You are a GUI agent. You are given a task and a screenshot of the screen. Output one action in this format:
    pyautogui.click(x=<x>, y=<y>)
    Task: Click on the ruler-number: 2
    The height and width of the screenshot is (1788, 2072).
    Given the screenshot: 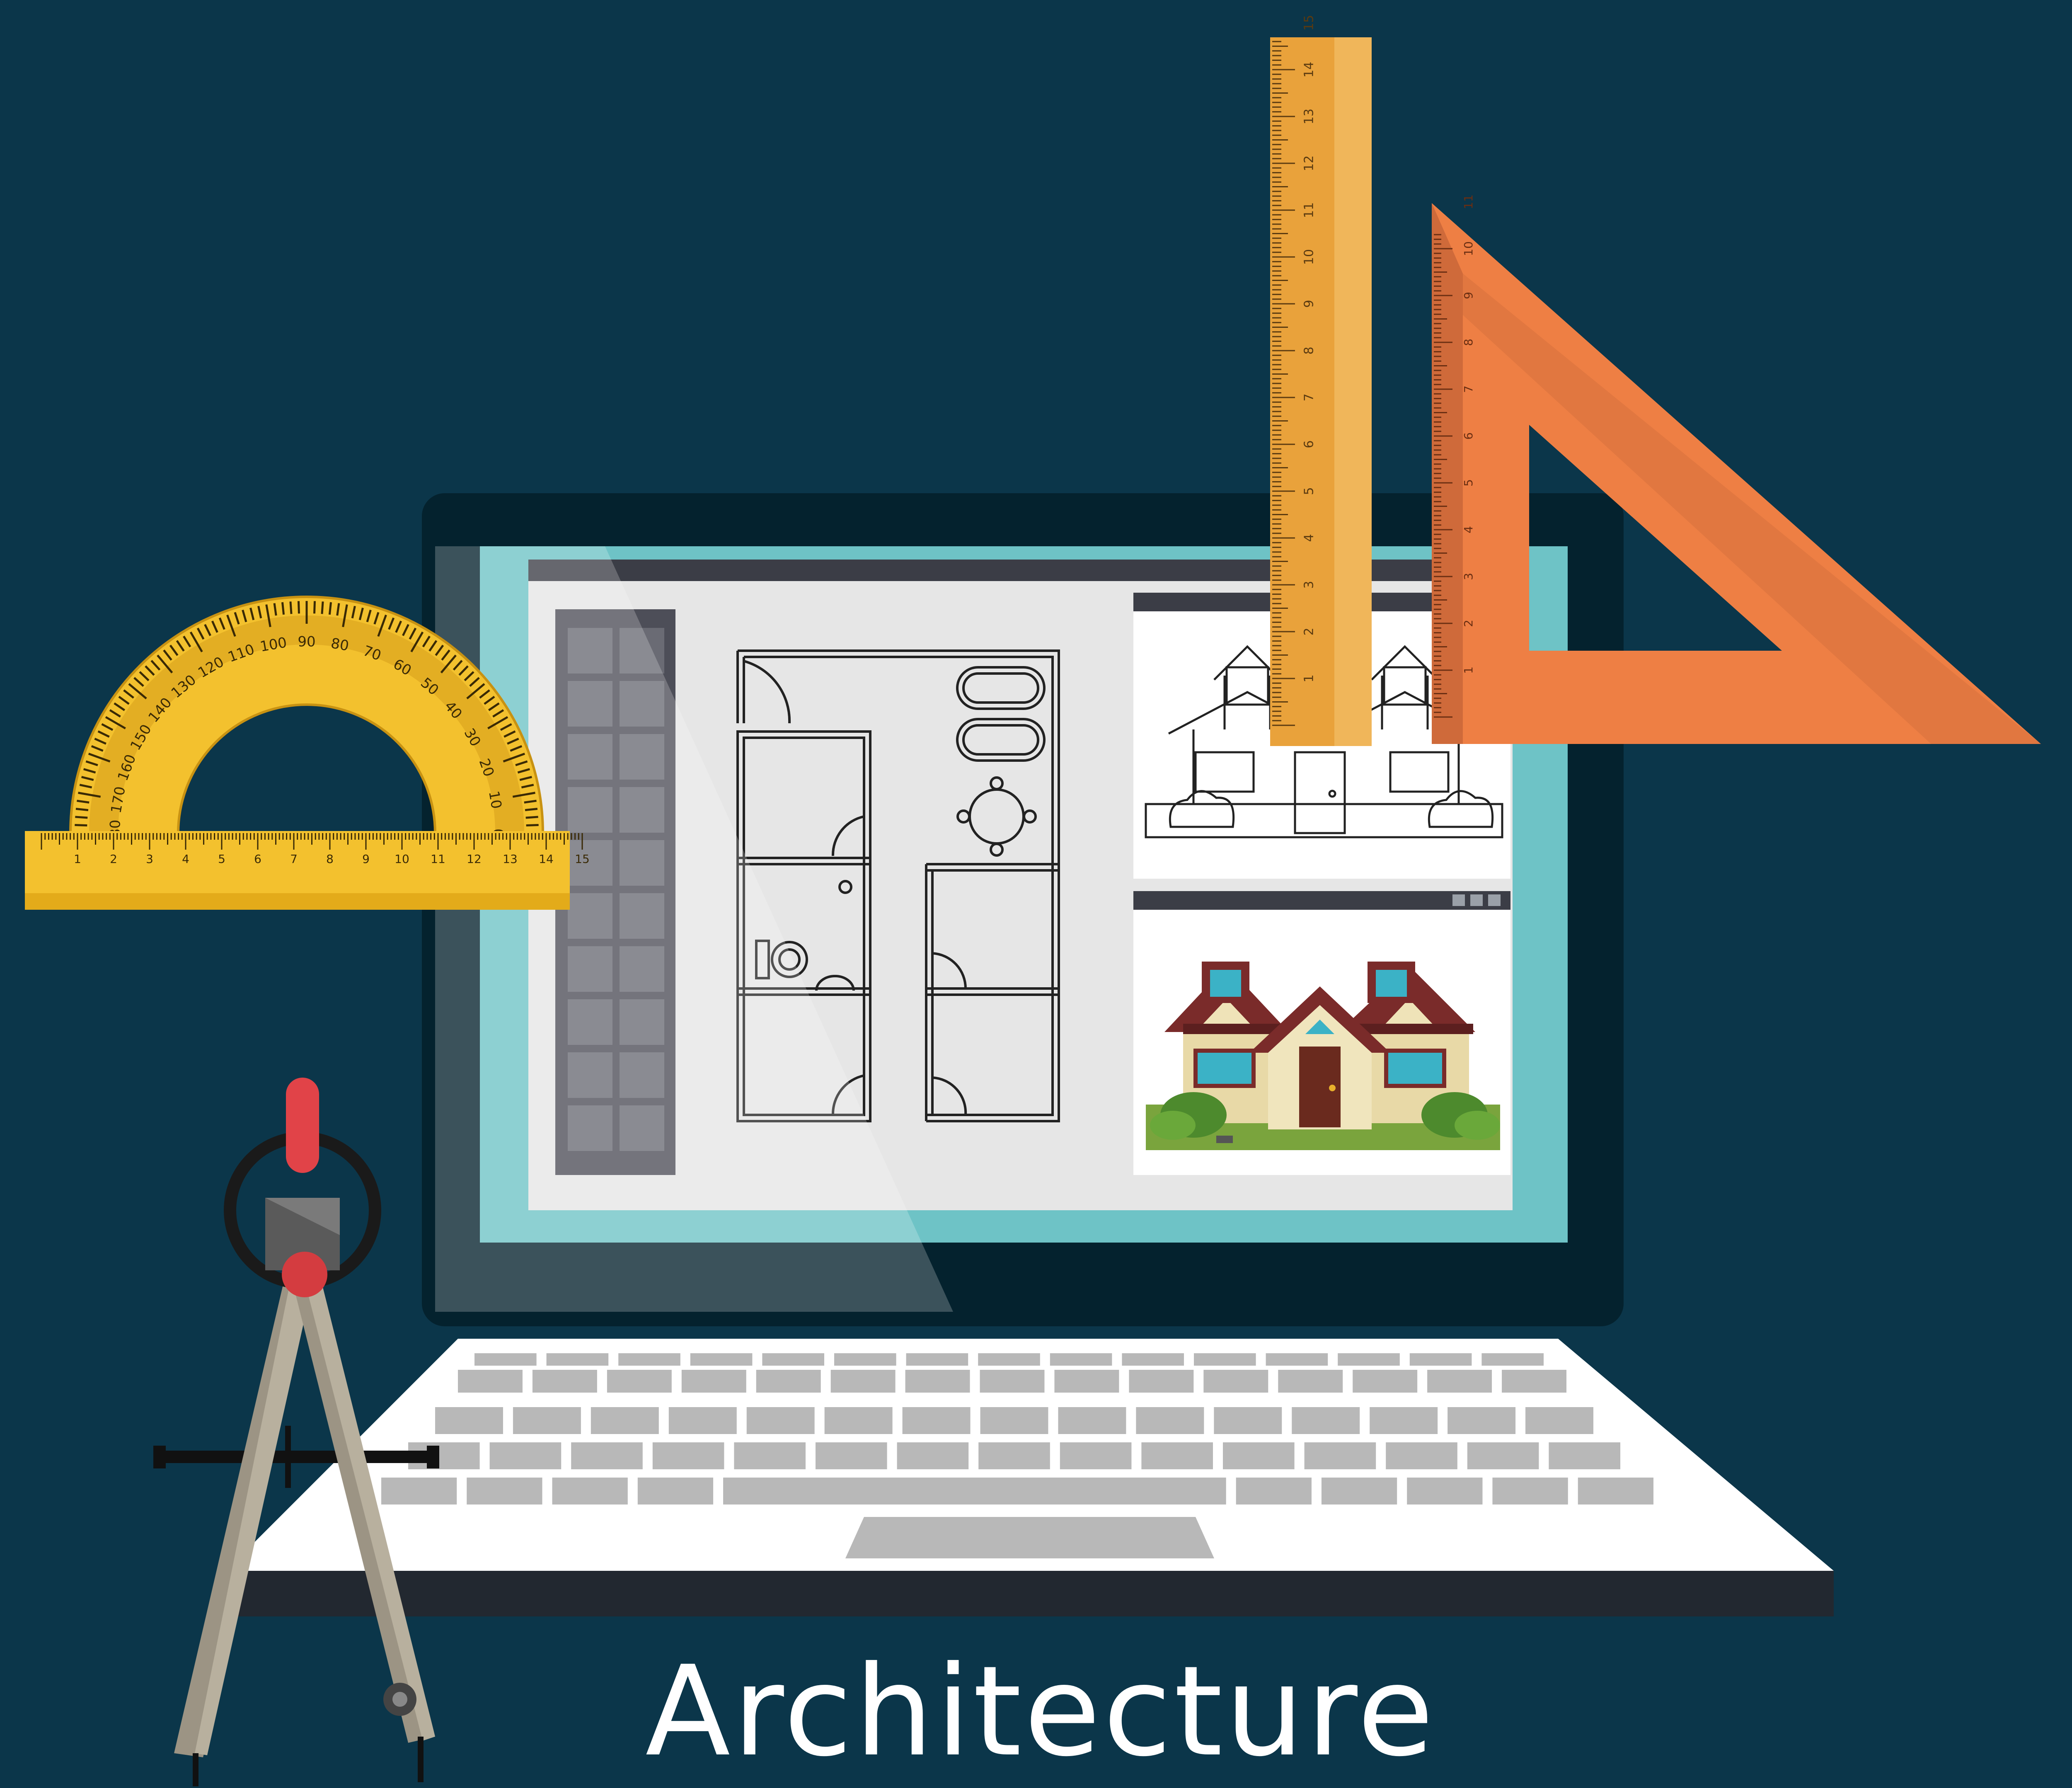 What is the action you would take?
    pyautogui.click(x=113, y=859)
    